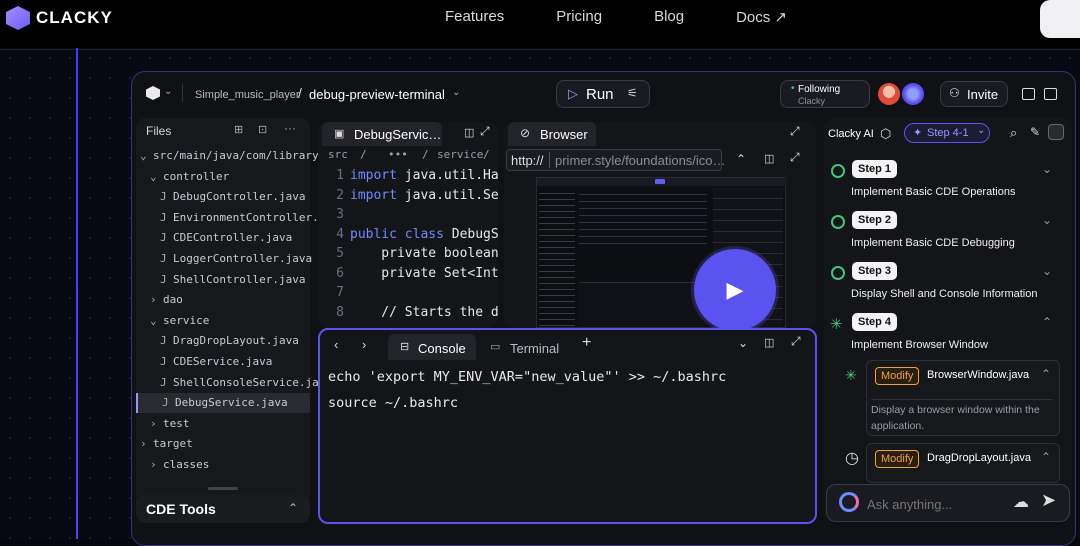  Describe the element at coordinates (290, 128) in the screenshot. I see `more-icon: ···` at that location.